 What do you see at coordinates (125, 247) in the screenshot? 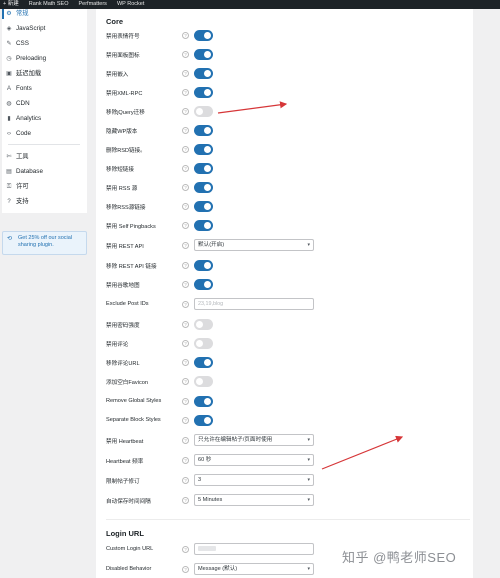
I see `setting-label: 禁用 REST API` at bounding box center [125, 247].